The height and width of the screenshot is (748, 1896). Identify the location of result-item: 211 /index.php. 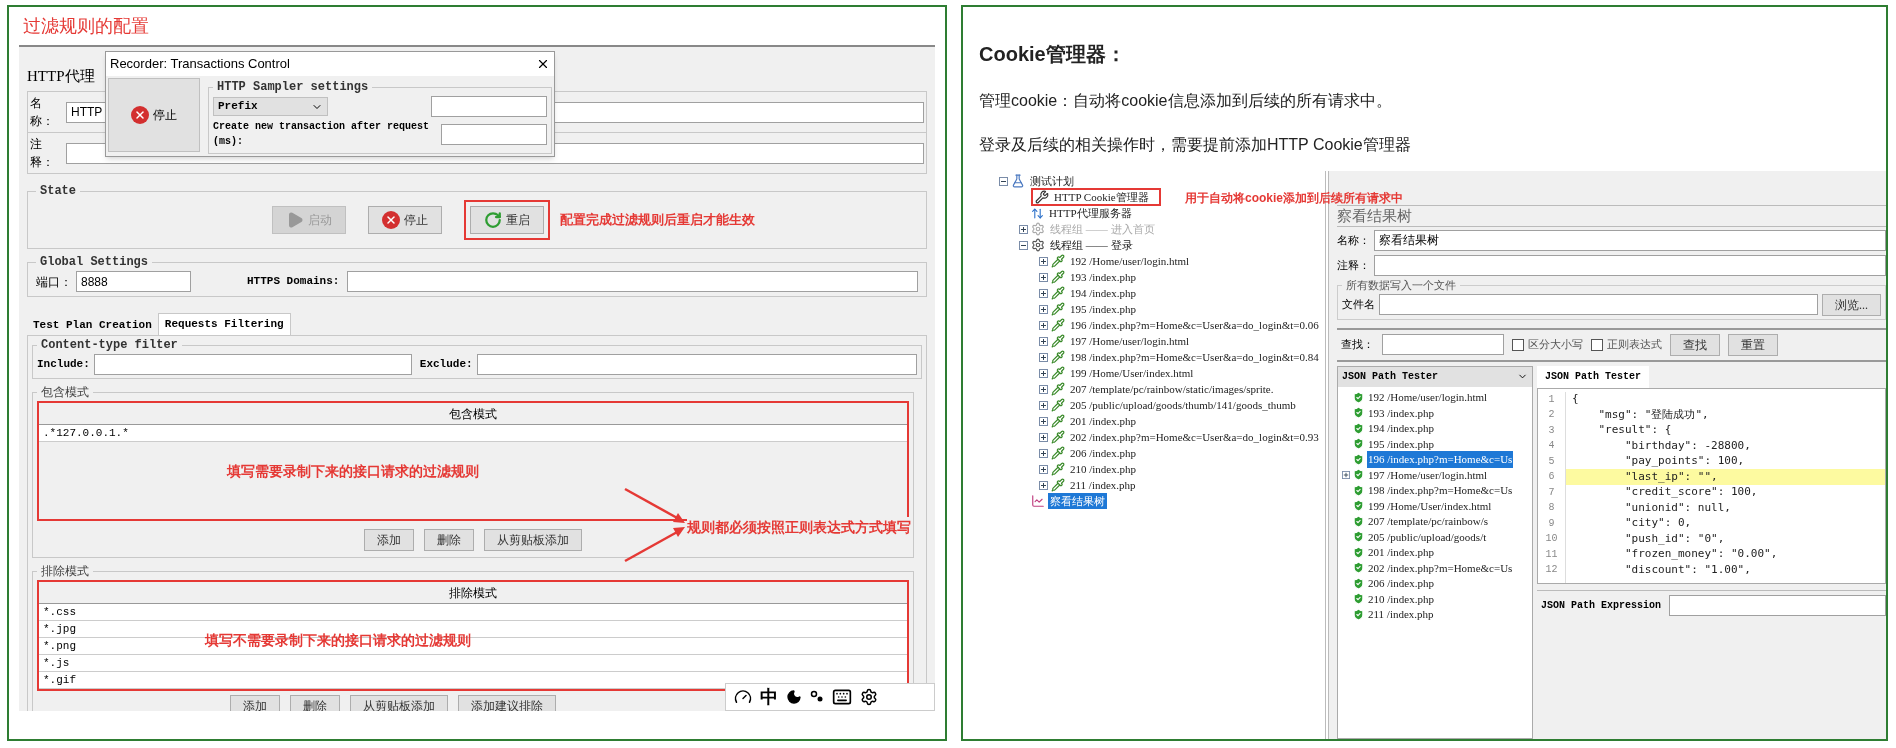
(1401, 614).